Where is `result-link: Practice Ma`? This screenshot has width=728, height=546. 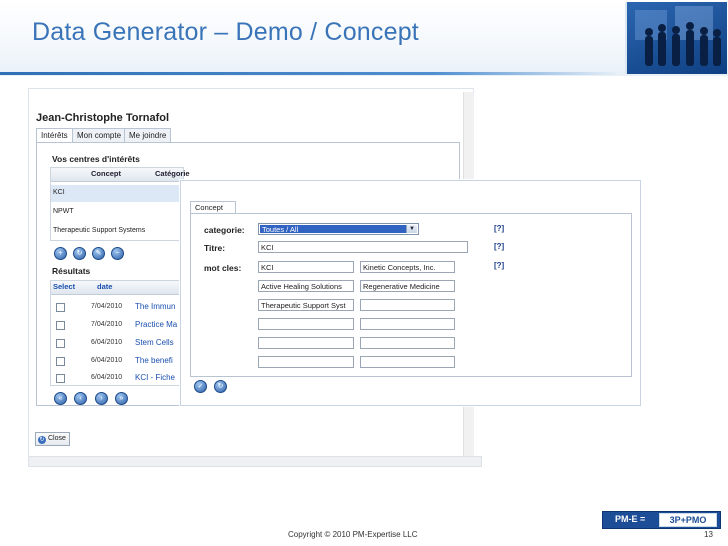 result-link: Practice Ma is located at coordinates (156, 324).